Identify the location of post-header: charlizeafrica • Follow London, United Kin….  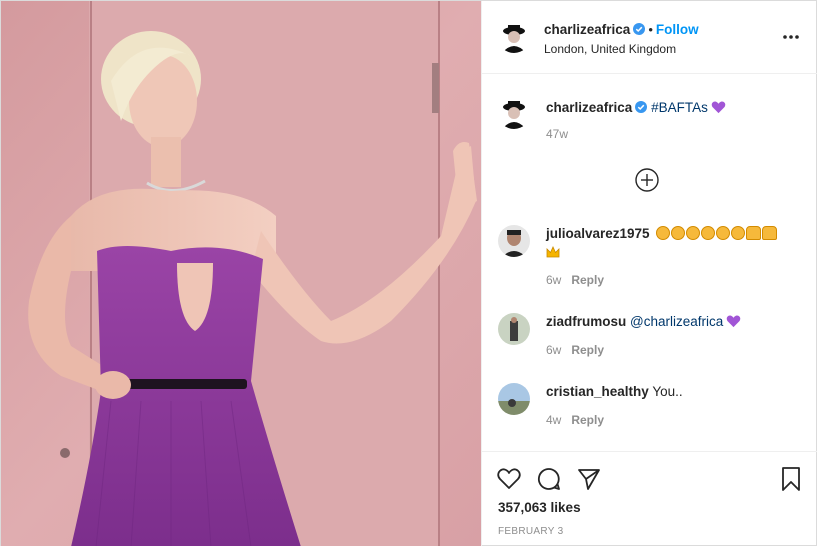
(649, 37).